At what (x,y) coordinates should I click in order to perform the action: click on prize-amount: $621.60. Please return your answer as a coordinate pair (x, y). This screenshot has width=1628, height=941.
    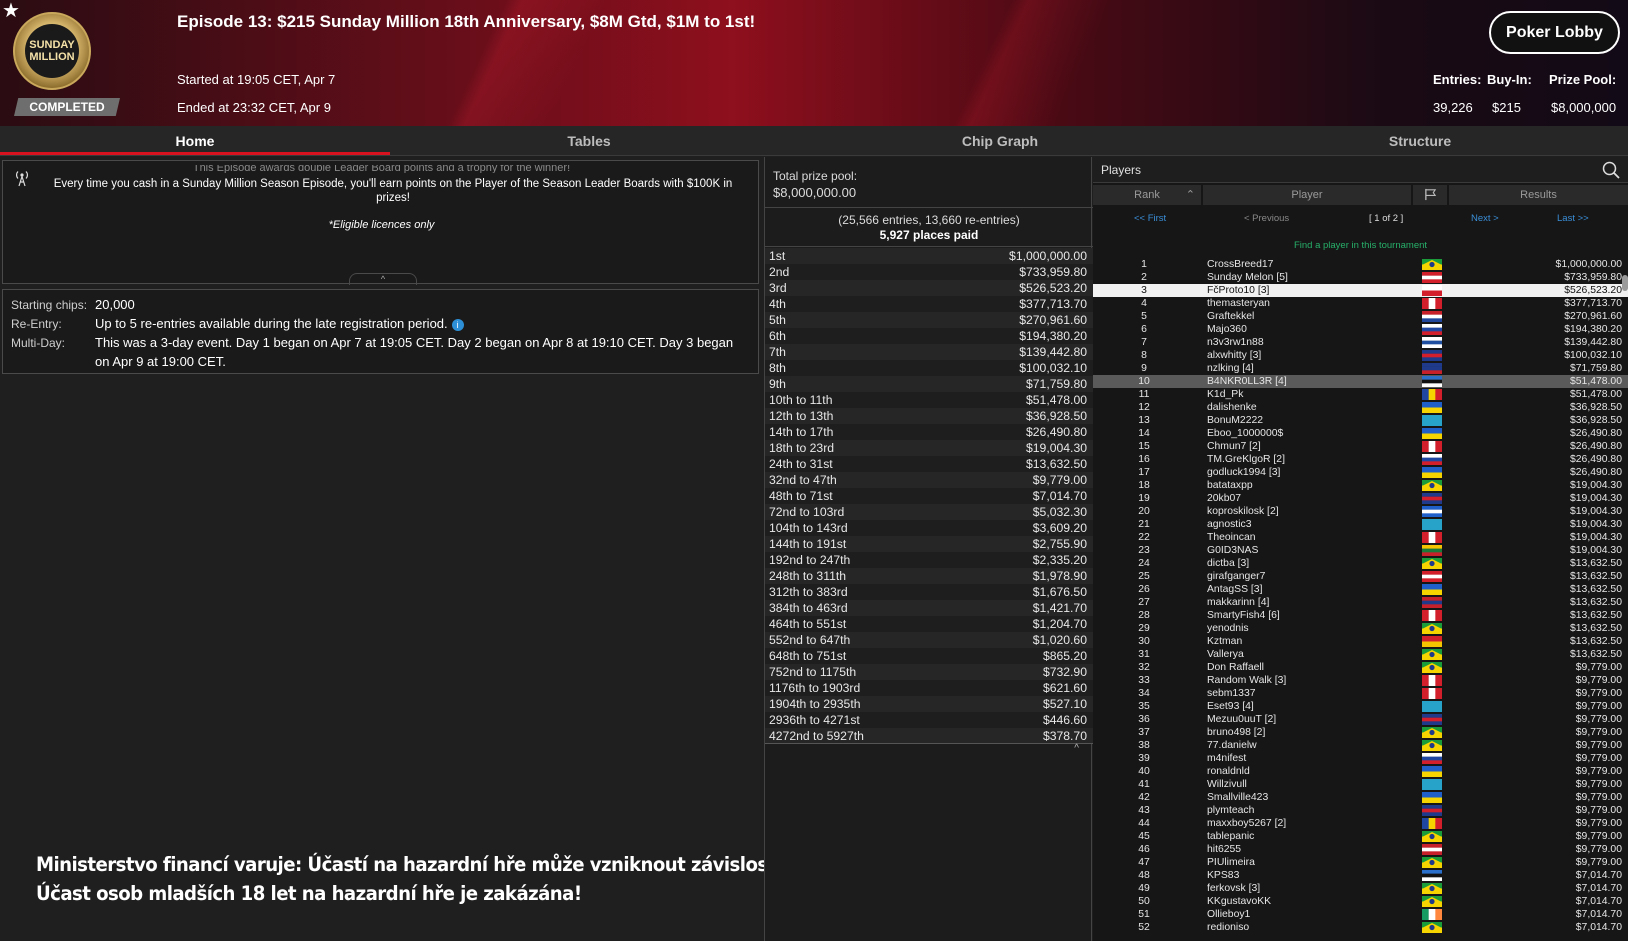
    Looking at the image, I should click on (1064, 688).